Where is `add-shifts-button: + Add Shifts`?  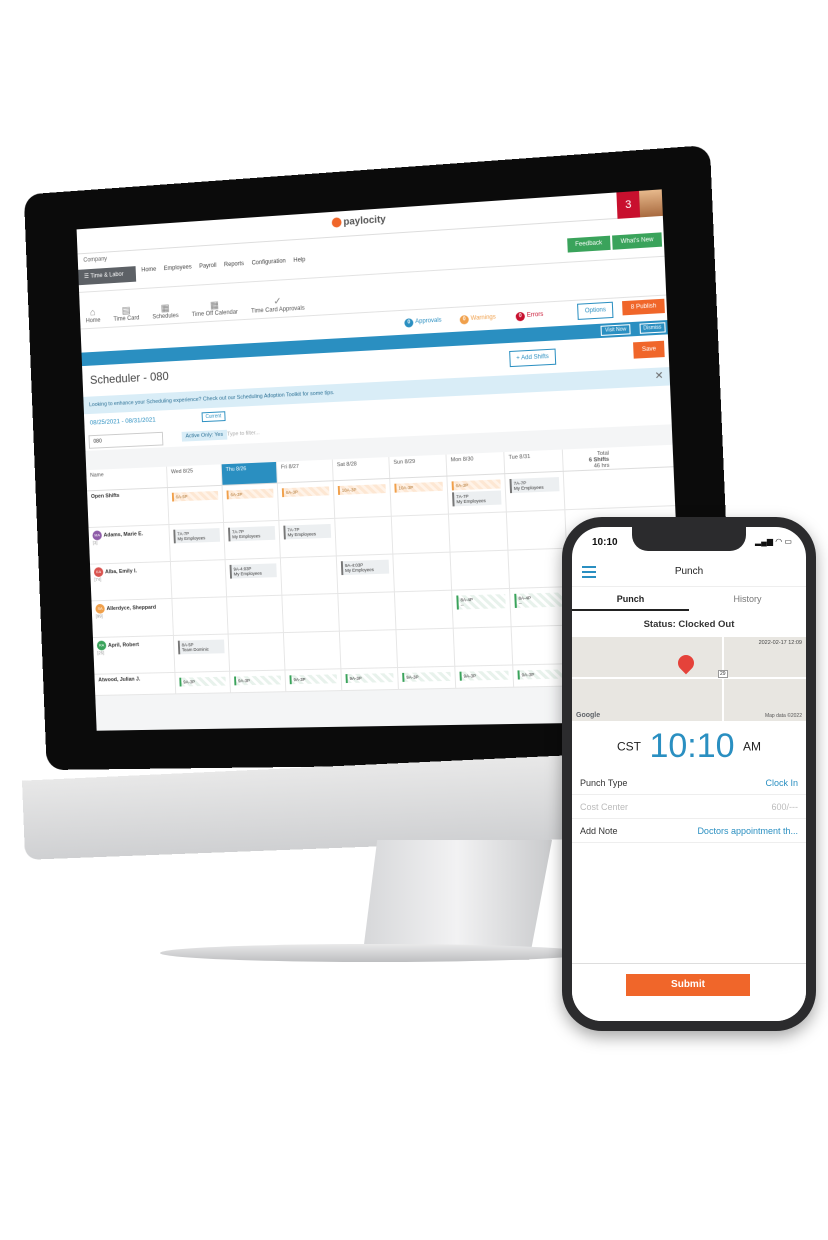
add-shifts-button: + Add Shifts is located at coordinates (532, 358).